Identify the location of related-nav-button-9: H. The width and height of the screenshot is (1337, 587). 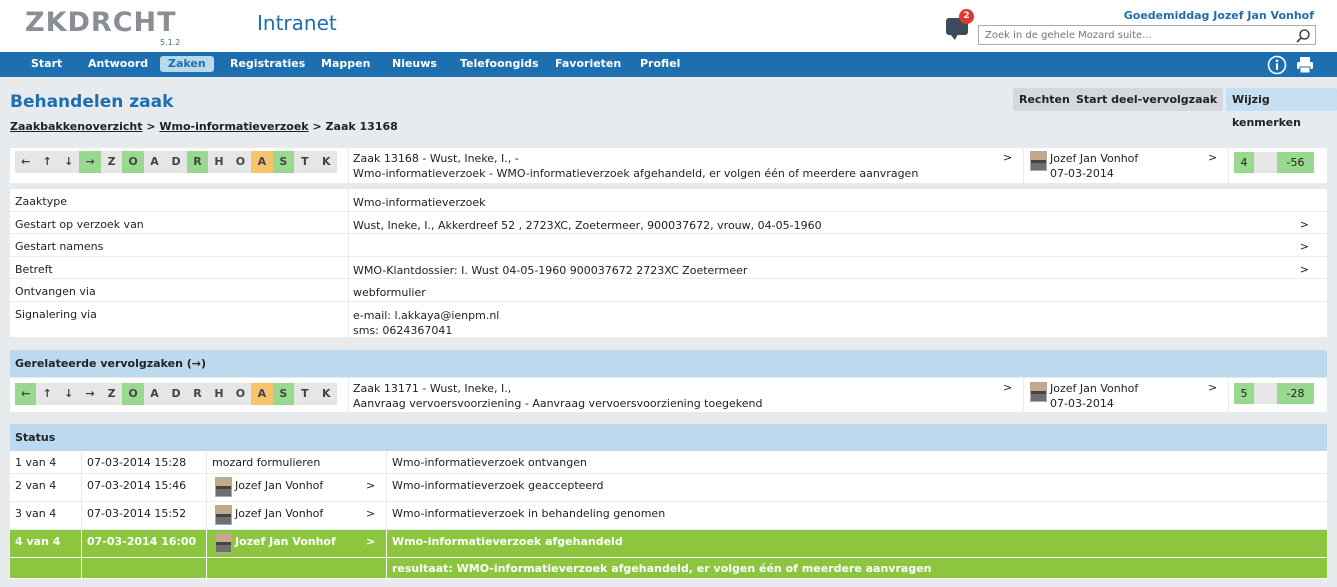
(219, 394).